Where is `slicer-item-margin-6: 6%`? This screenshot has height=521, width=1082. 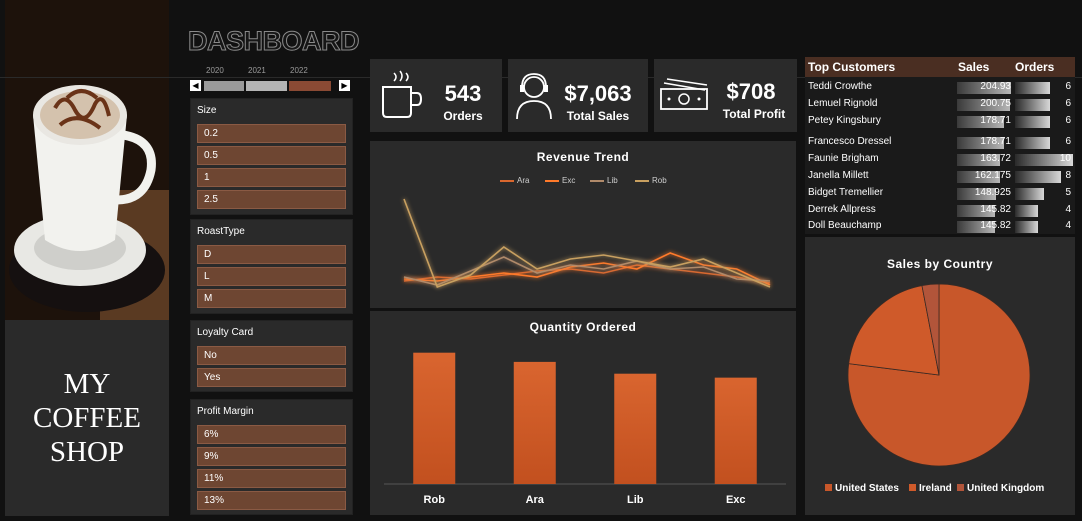
slicer-item-margin-6: 6% is located at coordinates (271, 434).